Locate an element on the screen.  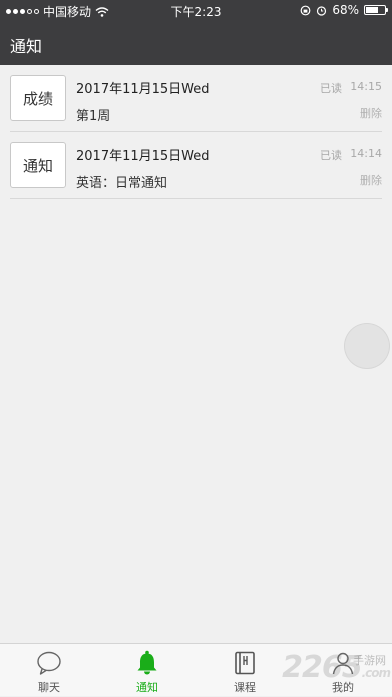
bell-icon is located at coordinates (147, 662).